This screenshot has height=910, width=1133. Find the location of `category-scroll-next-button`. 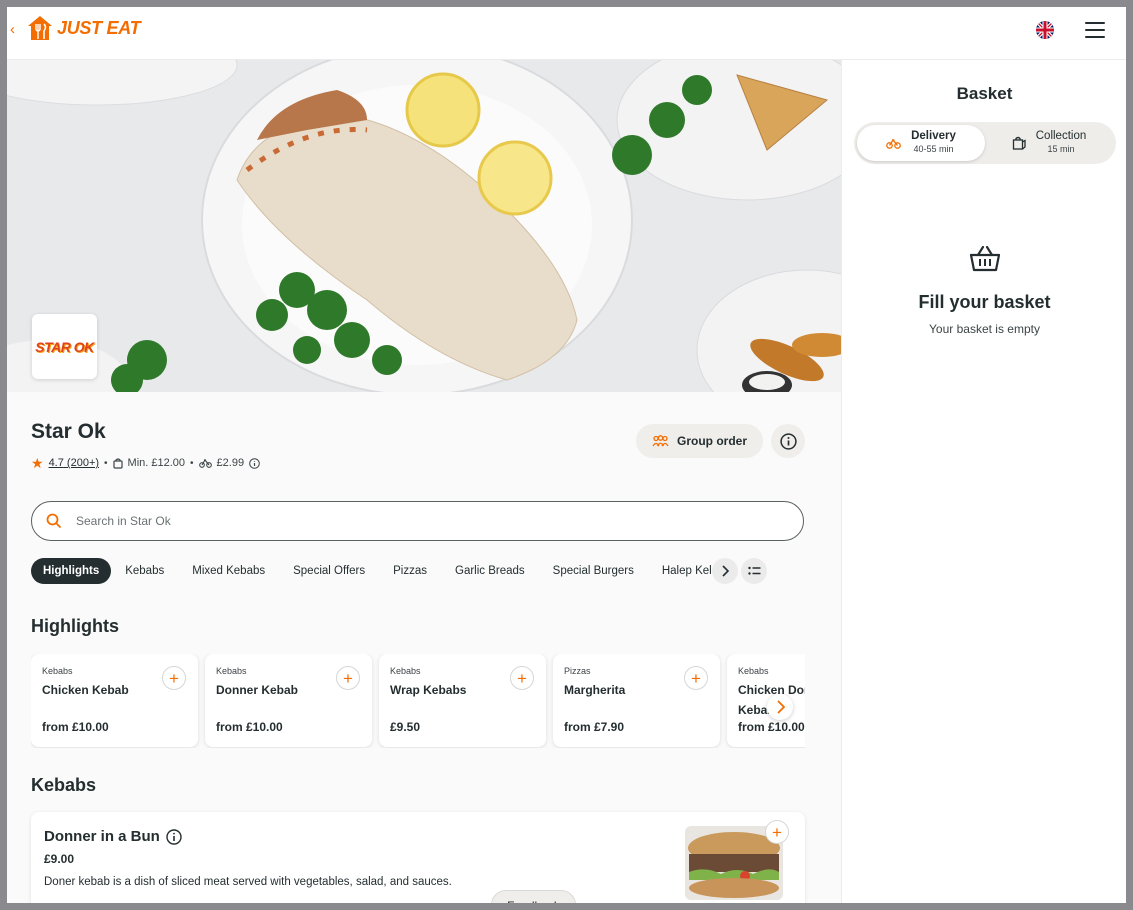

category-scroll-next-button is located at coordinates (725, 571).